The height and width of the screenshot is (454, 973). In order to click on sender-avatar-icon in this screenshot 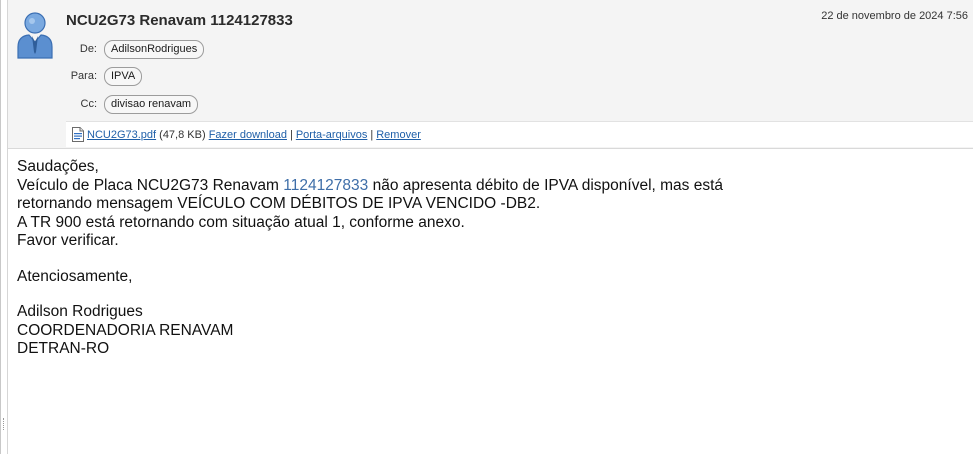, I will do `click(35, 35)`.